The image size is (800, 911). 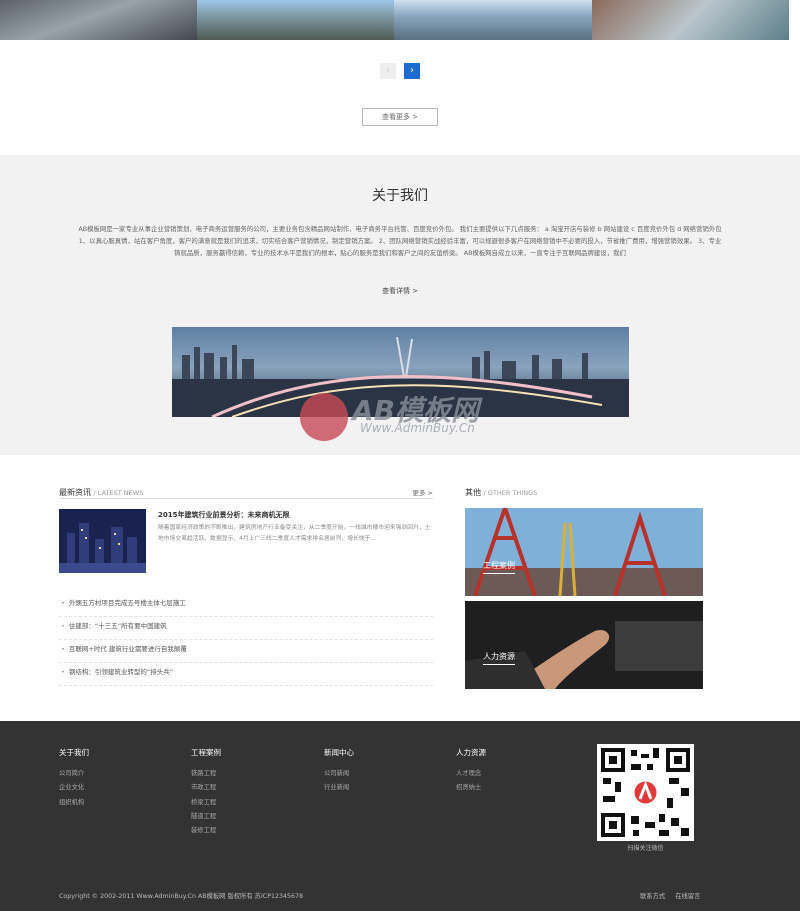 I want to click on skyline-image, so click(x=493, y=20).